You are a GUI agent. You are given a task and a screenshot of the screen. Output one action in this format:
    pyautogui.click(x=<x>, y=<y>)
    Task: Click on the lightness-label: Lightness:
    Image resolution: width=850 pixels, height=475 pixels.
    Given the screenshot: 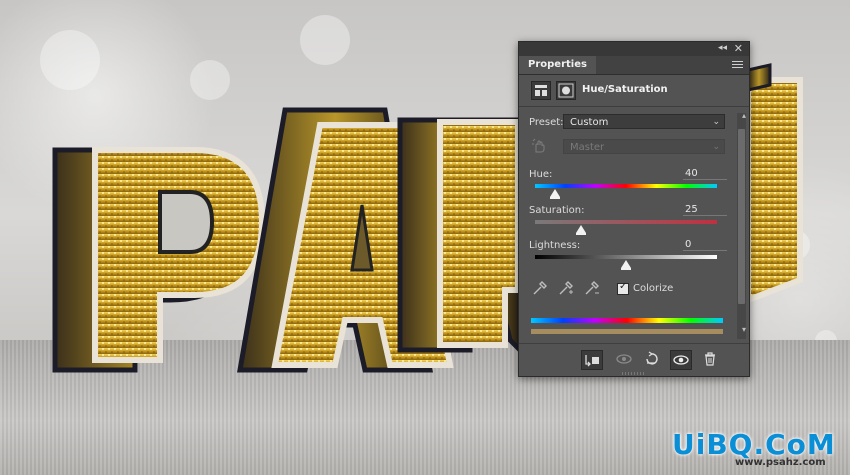 What is the action you would take?
    pyautogui.click(x=555, y=245)
    